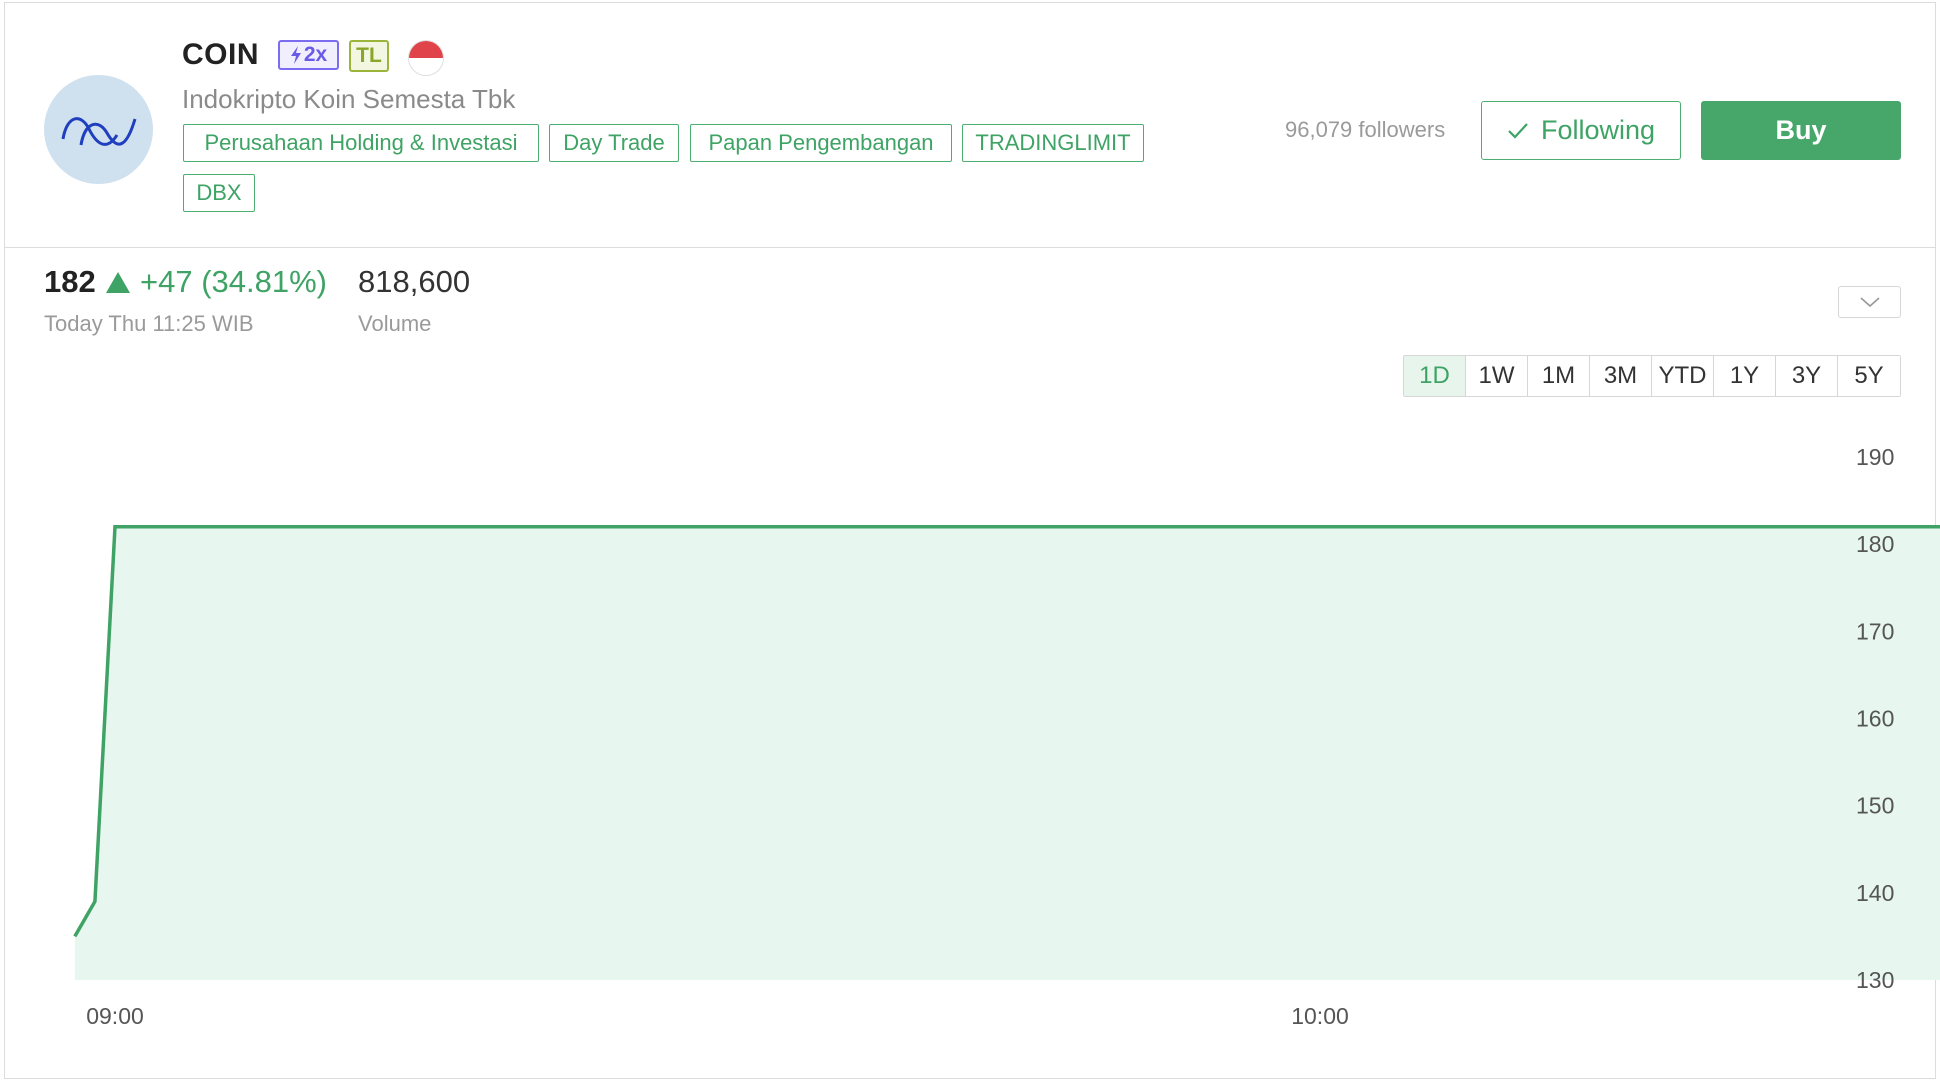  Describe the element at coordinates (315, 54) in the screenshot. I see `leverage-badge-label: 2x` at that location.